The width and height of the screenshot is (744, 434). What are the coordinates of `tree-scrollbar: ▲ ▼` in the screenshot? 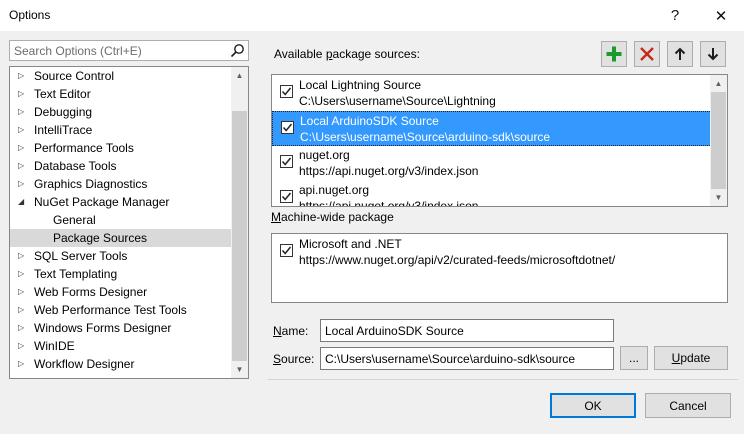 It's located at (239, 222).